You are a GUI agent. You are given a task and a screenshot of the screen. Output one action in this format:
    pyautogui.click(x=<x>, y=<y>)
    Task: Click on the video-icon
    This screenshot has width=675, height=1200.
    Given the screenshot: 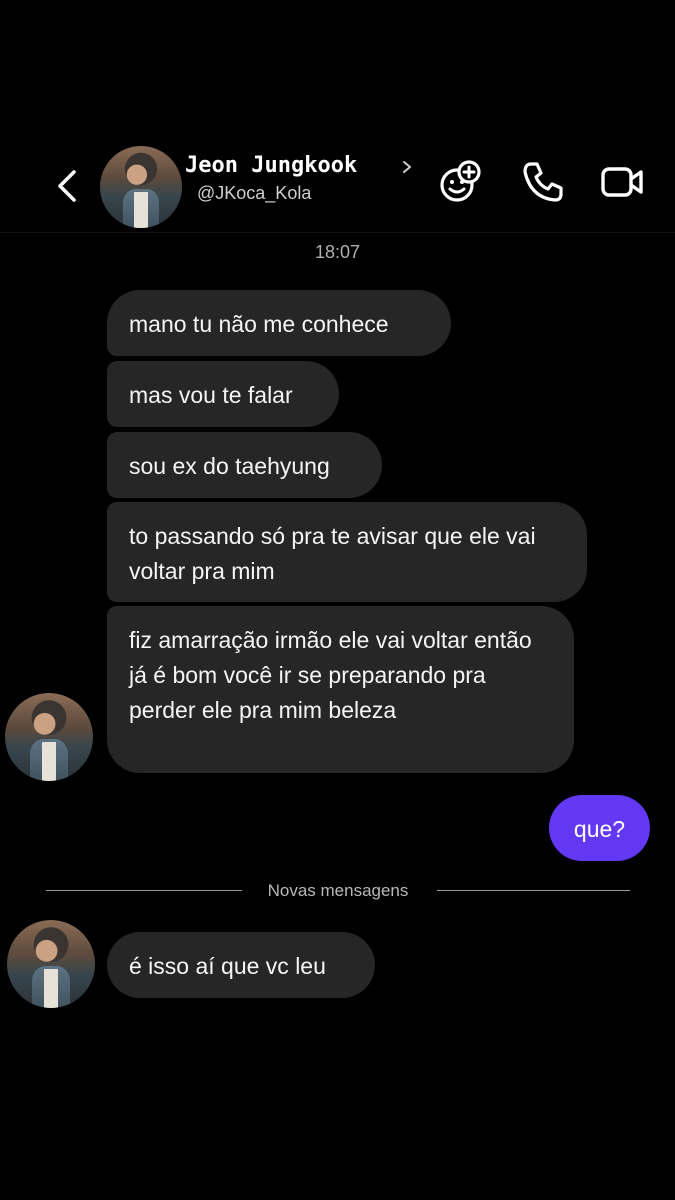 What is the action you would take?
    pyautogui.click(x=622, y=182)
    